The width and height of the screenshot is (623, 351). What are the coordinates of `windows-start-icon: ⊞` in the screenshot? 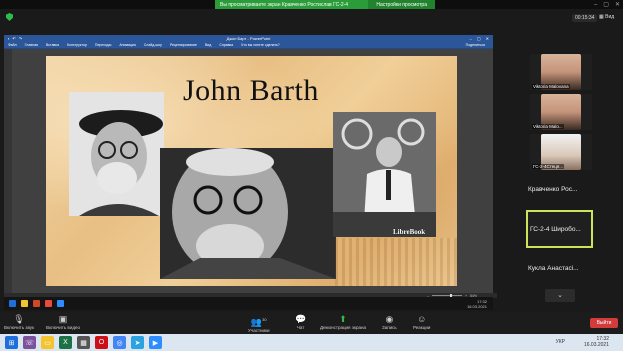 It's located at (11, 342).